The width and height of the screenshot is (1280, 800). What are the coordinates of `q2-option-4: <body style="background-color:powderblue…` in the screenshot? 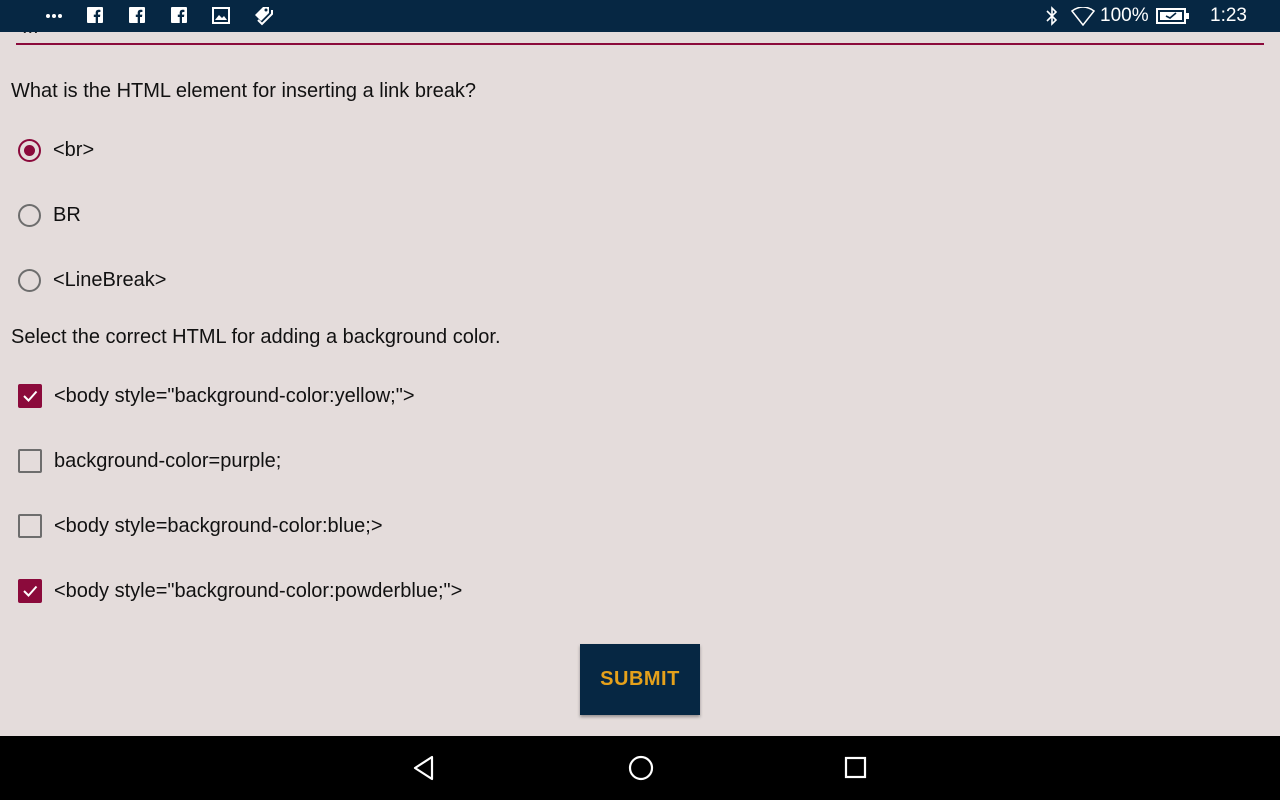 It's located at (240, 591).